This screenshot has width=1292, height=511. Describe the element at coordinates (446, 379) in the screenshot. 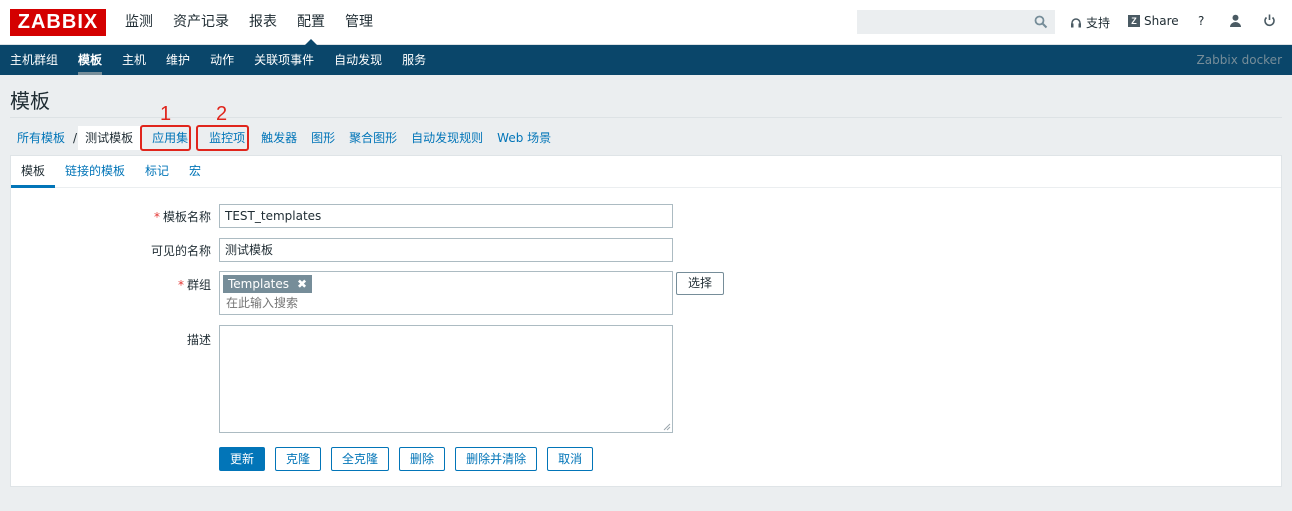

I see `description-textarea` at that location.